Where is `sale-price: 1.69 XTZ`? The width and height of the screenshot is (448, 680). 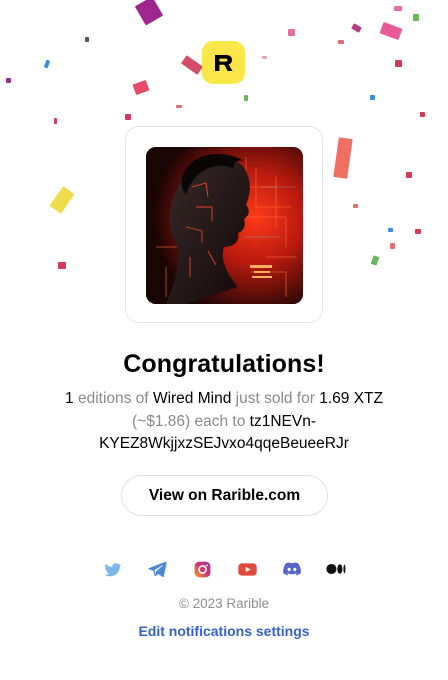
sale-price: 1.69 XTZ is located at coordinates (351, 398).